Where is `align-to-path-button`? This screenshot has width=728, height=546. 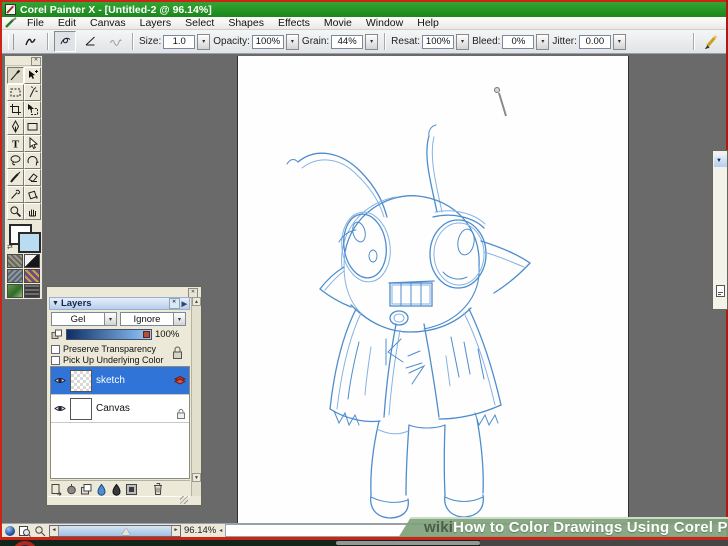 align-to-path-button is located at coordinates (115, 41).